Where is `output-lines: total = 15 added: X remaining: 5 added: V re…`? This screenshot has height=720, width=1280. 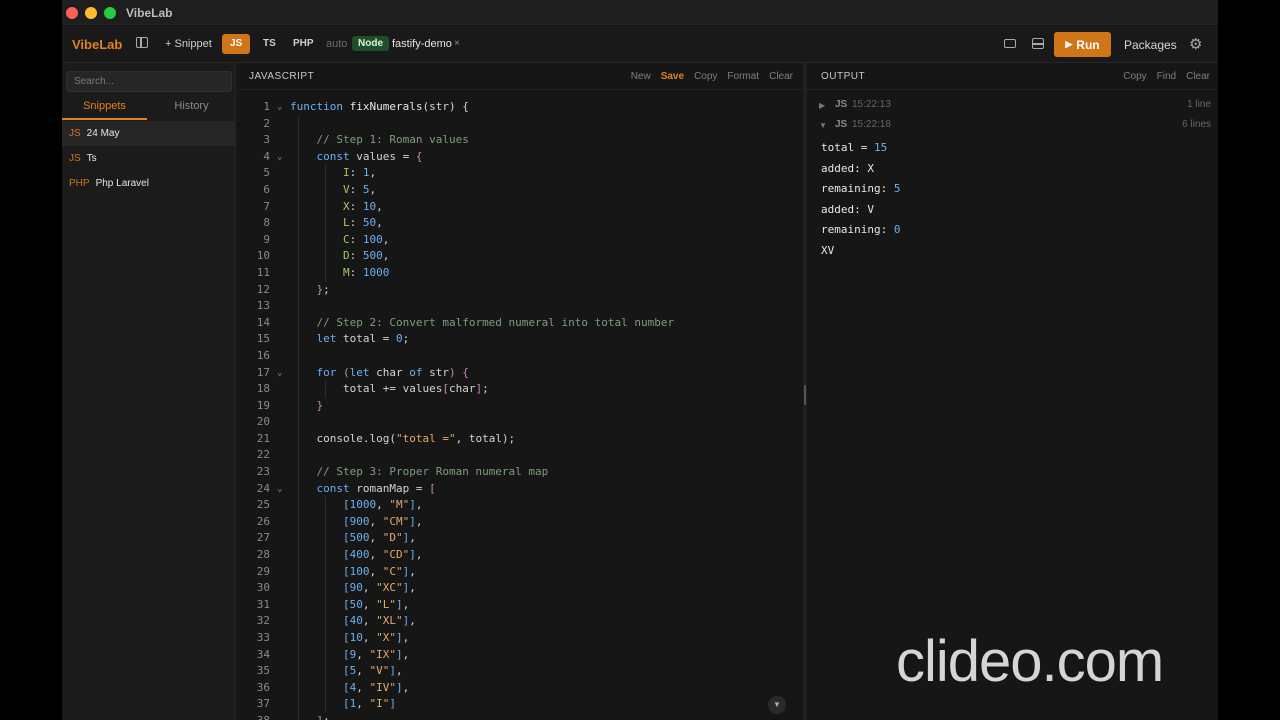 output-lines: total = 15 added: X remaining: 5 added: V re… is located at coordinates (860, 200).